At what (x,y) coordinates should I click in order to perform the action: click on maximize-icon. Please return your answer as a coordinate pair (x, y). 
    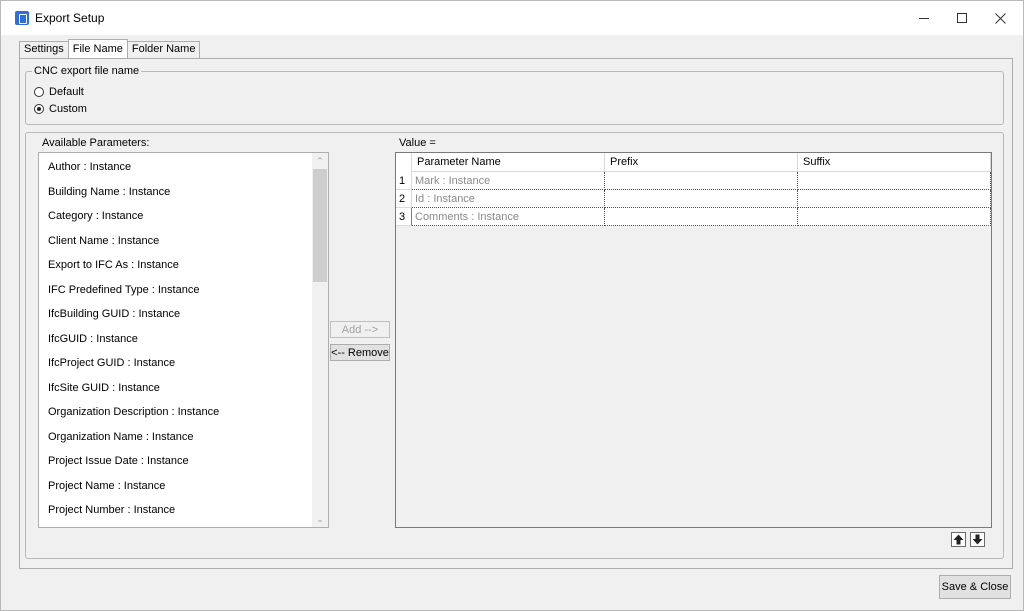
    Looking at the image, I should click on (962, 18).